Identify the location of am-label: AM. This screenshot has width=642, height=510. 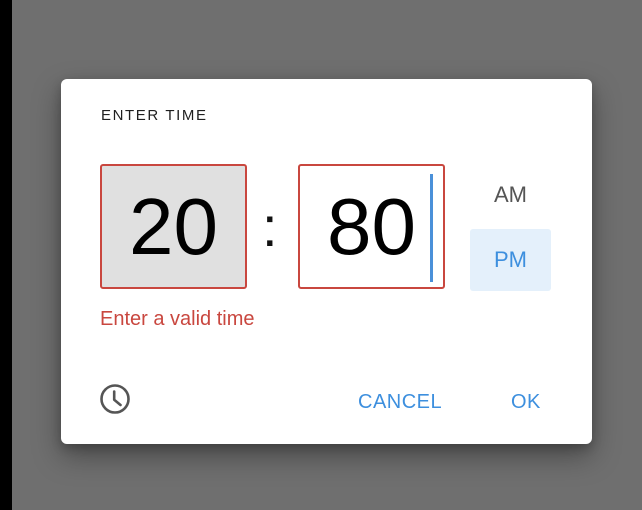
(510, 194).